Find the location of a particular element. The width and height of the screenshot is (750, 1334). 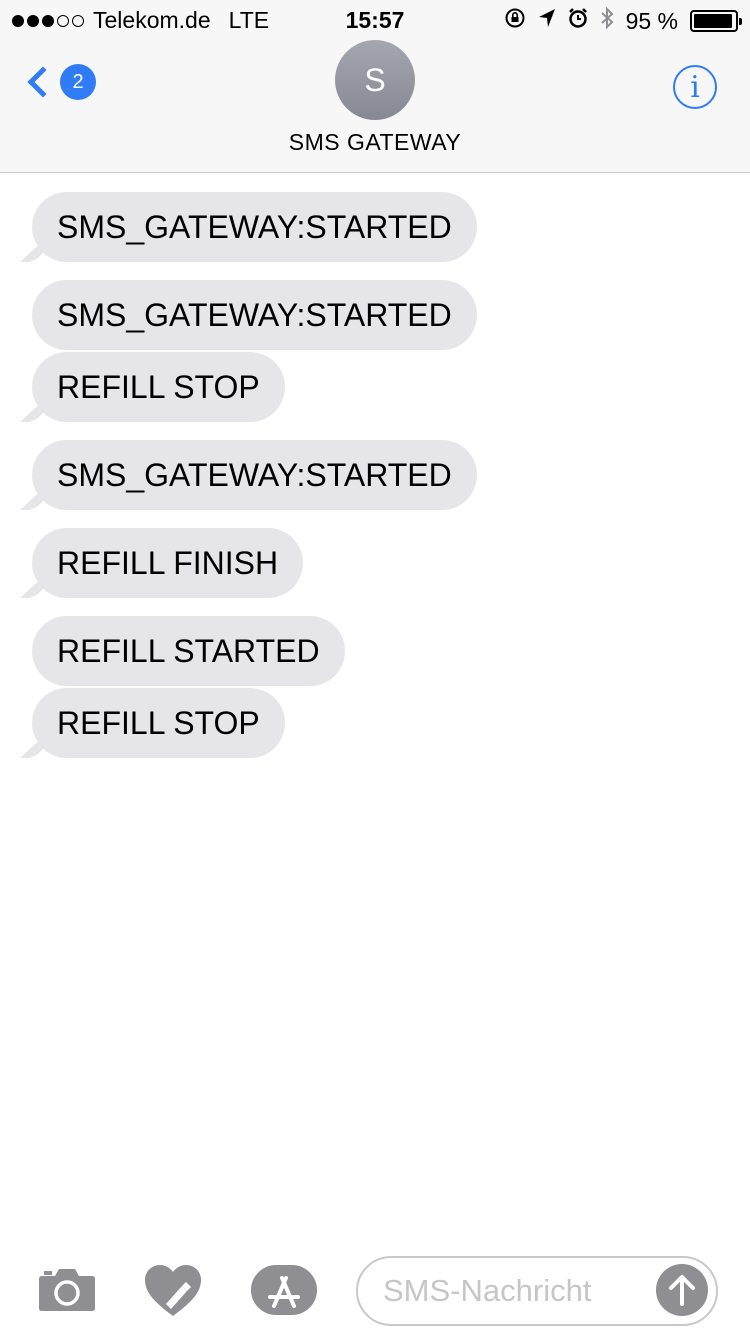

message-text: REFILL STARTED is located at coordinates (188, 650).